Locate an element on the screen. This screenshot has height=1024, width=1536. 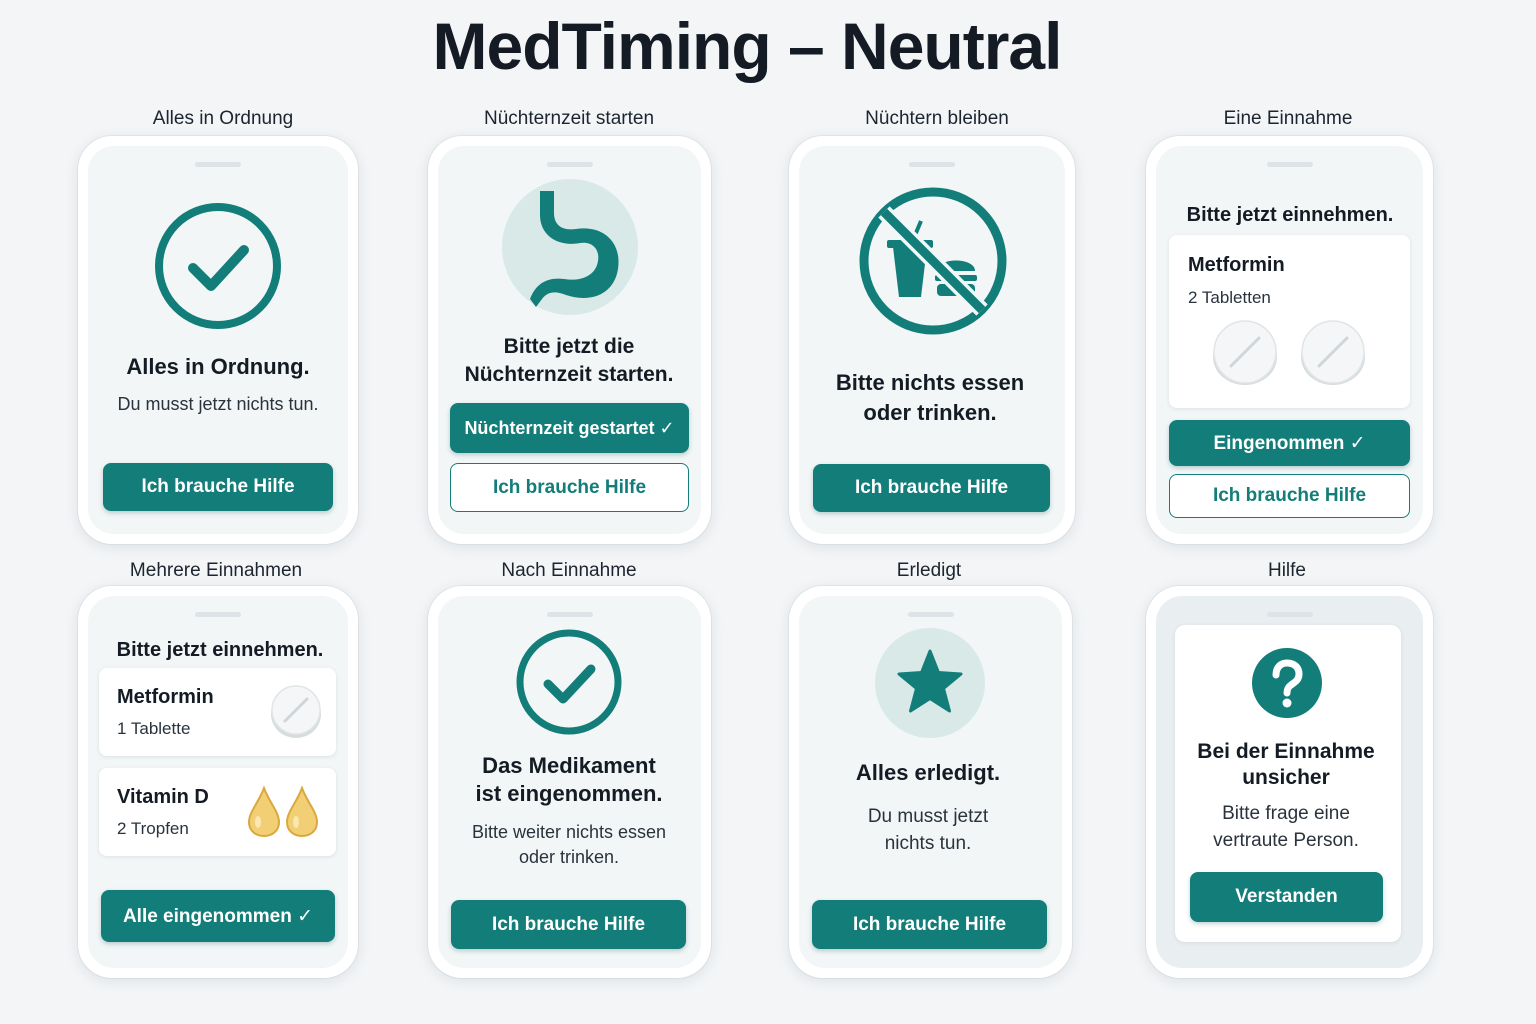
heading-line: oder trinken. is located at coordinates (930, 412).